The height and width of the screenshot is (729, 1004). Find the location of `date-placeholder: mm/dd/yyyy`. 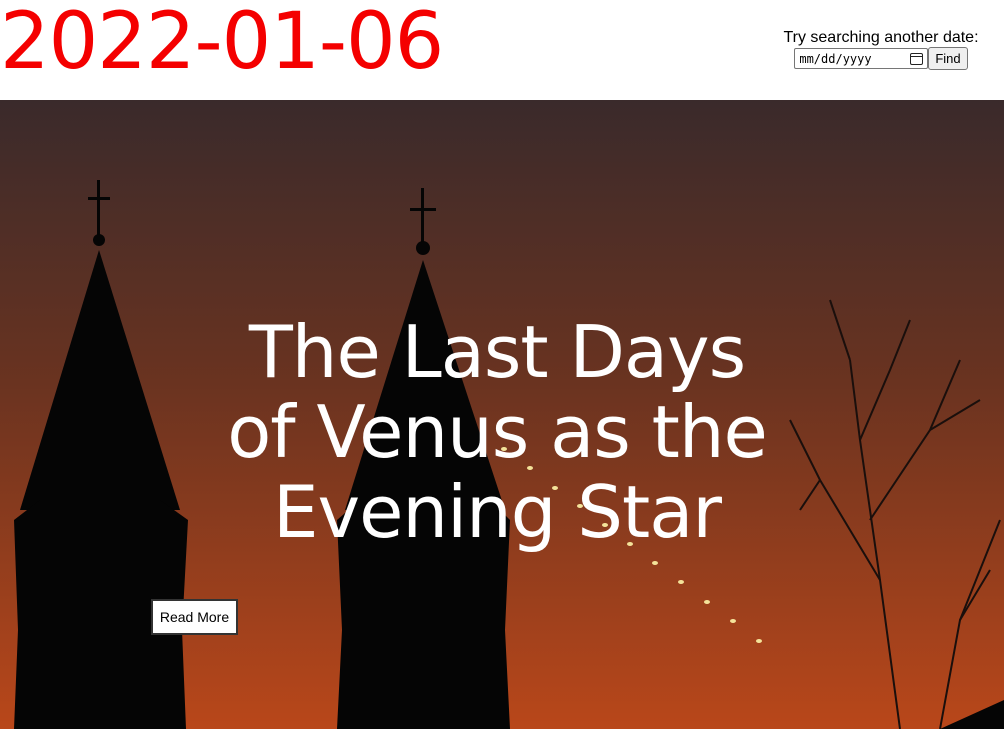

date-placeholder: mm/dd/yyyy is located at coordinates (835, 58).